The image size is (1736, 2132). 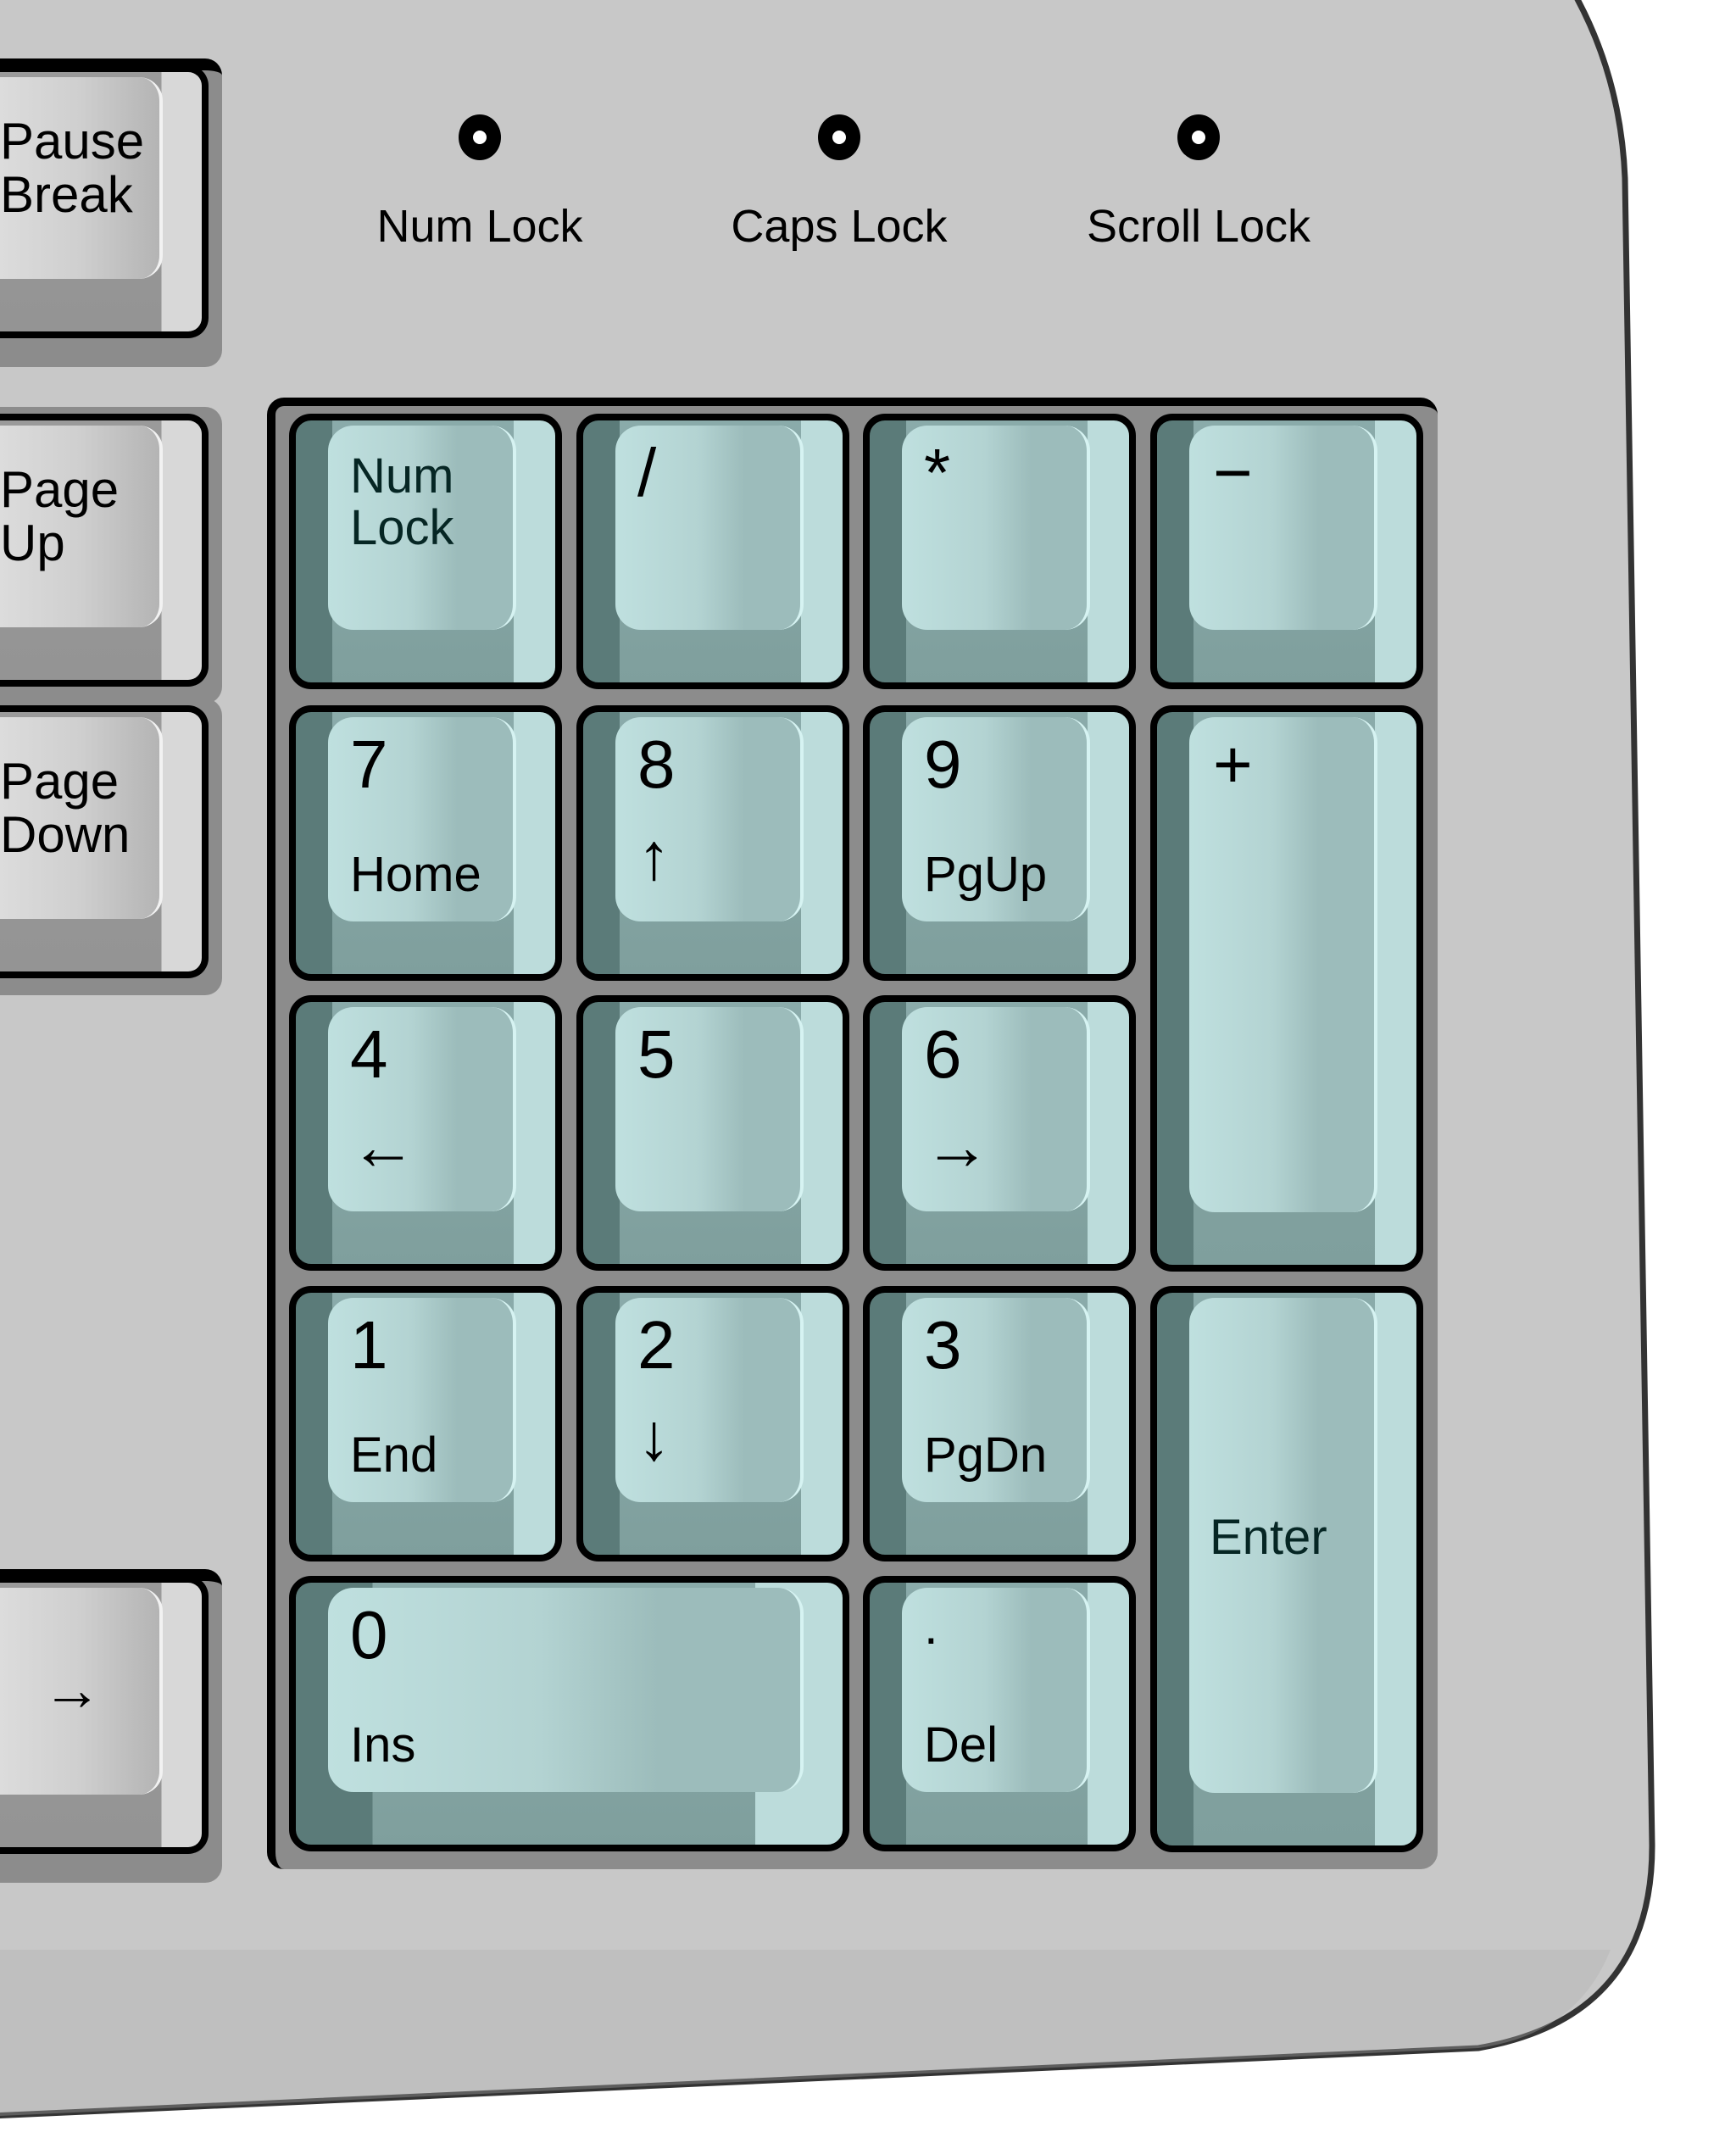 I want to click on minus-key: −, so click(x=1286, y=551).